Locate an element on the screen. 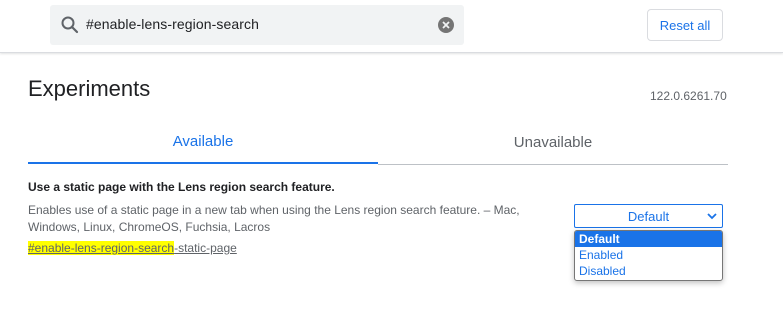 Image resolution: width=783 pixels, height=319 pixels. tab-unavailable: Unavailable is located at coordinates (553, 142).